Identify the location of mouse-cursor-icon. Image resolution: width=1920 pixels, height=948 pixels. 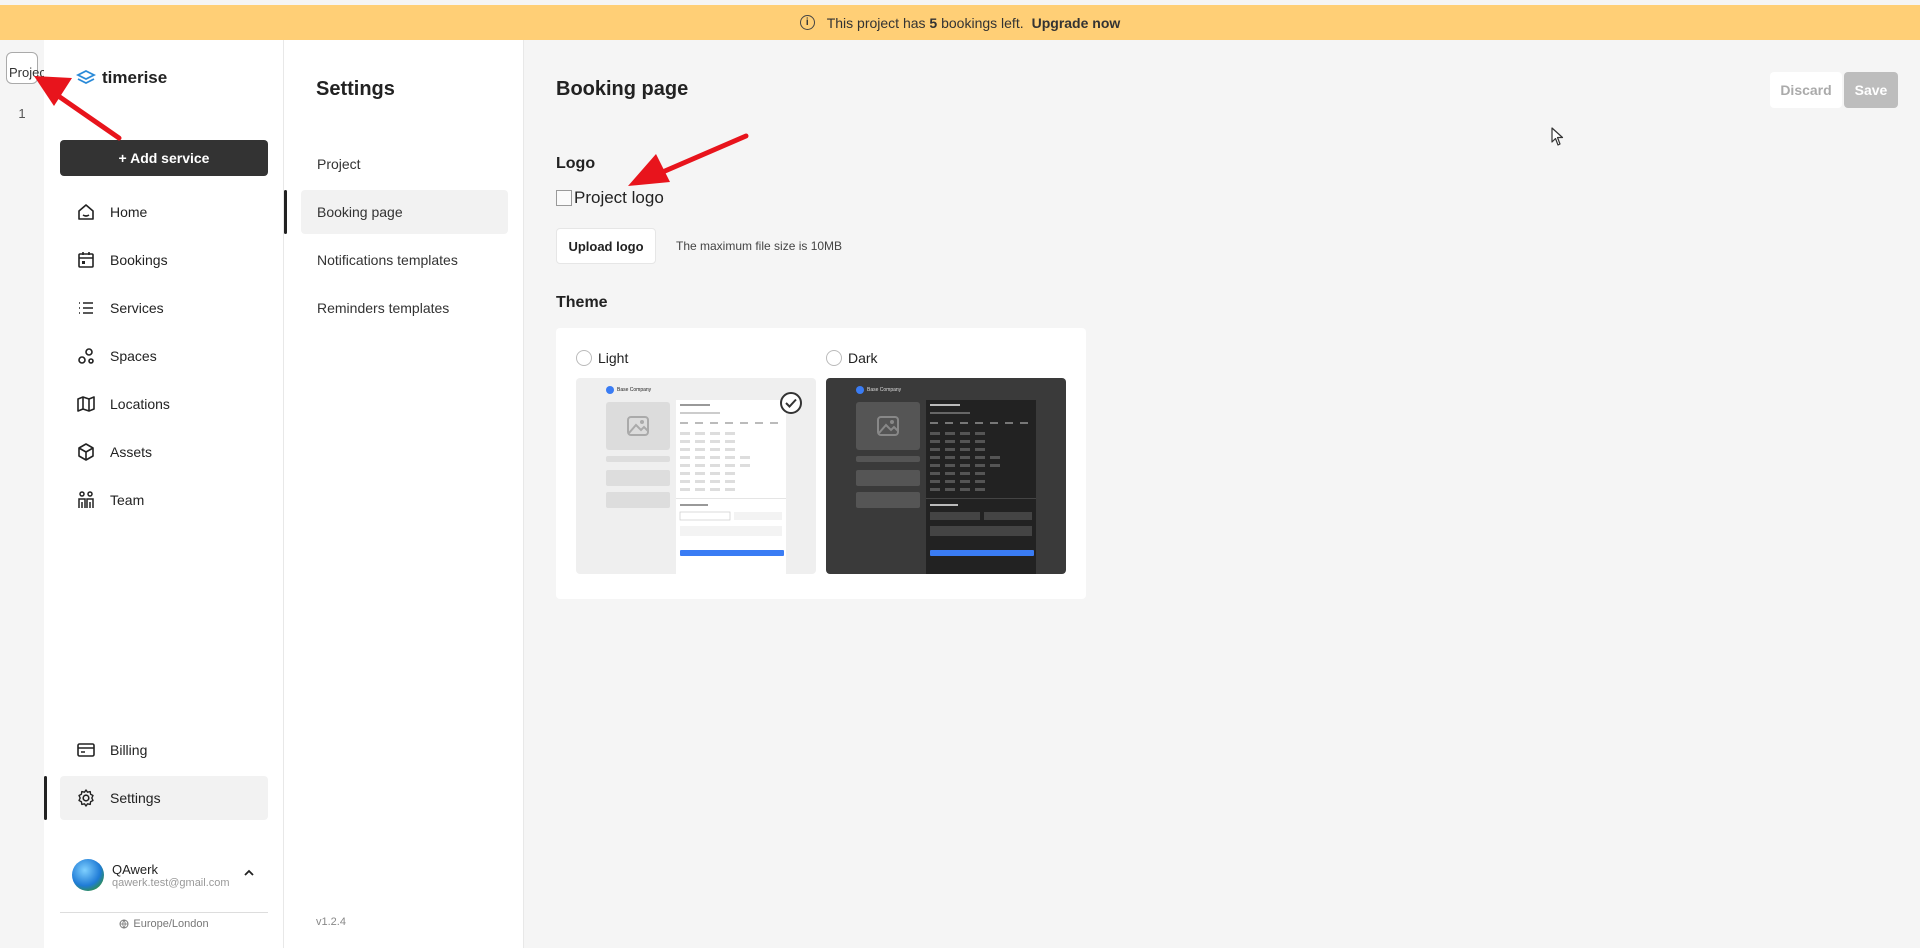
(1557, 136).